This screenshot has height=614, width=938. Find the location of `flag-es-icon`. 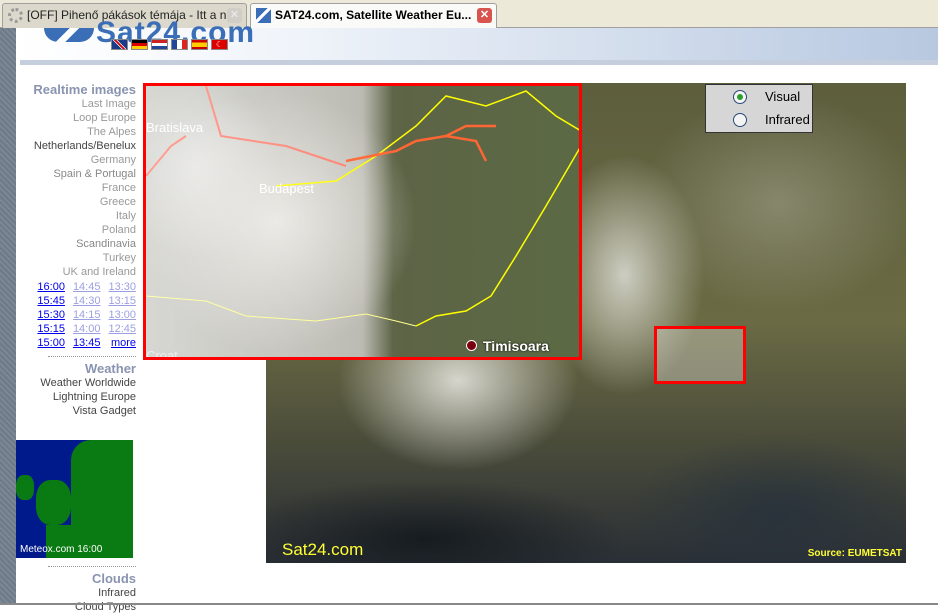

flag-es-icon is located at coordinates (199, 44).